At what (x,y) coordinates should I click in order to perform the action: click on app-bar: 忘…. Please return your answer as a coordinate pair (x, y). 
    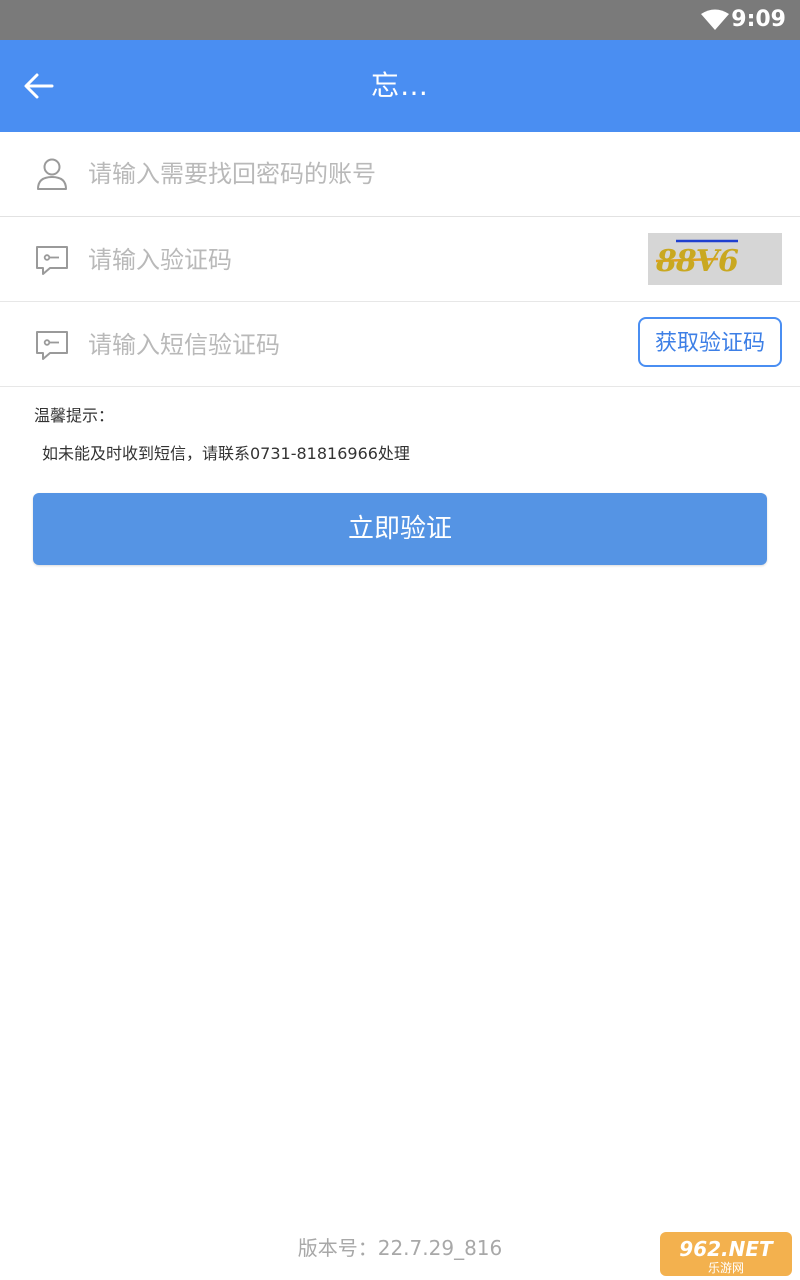
    Looking at the image, I should click on (400, 86).